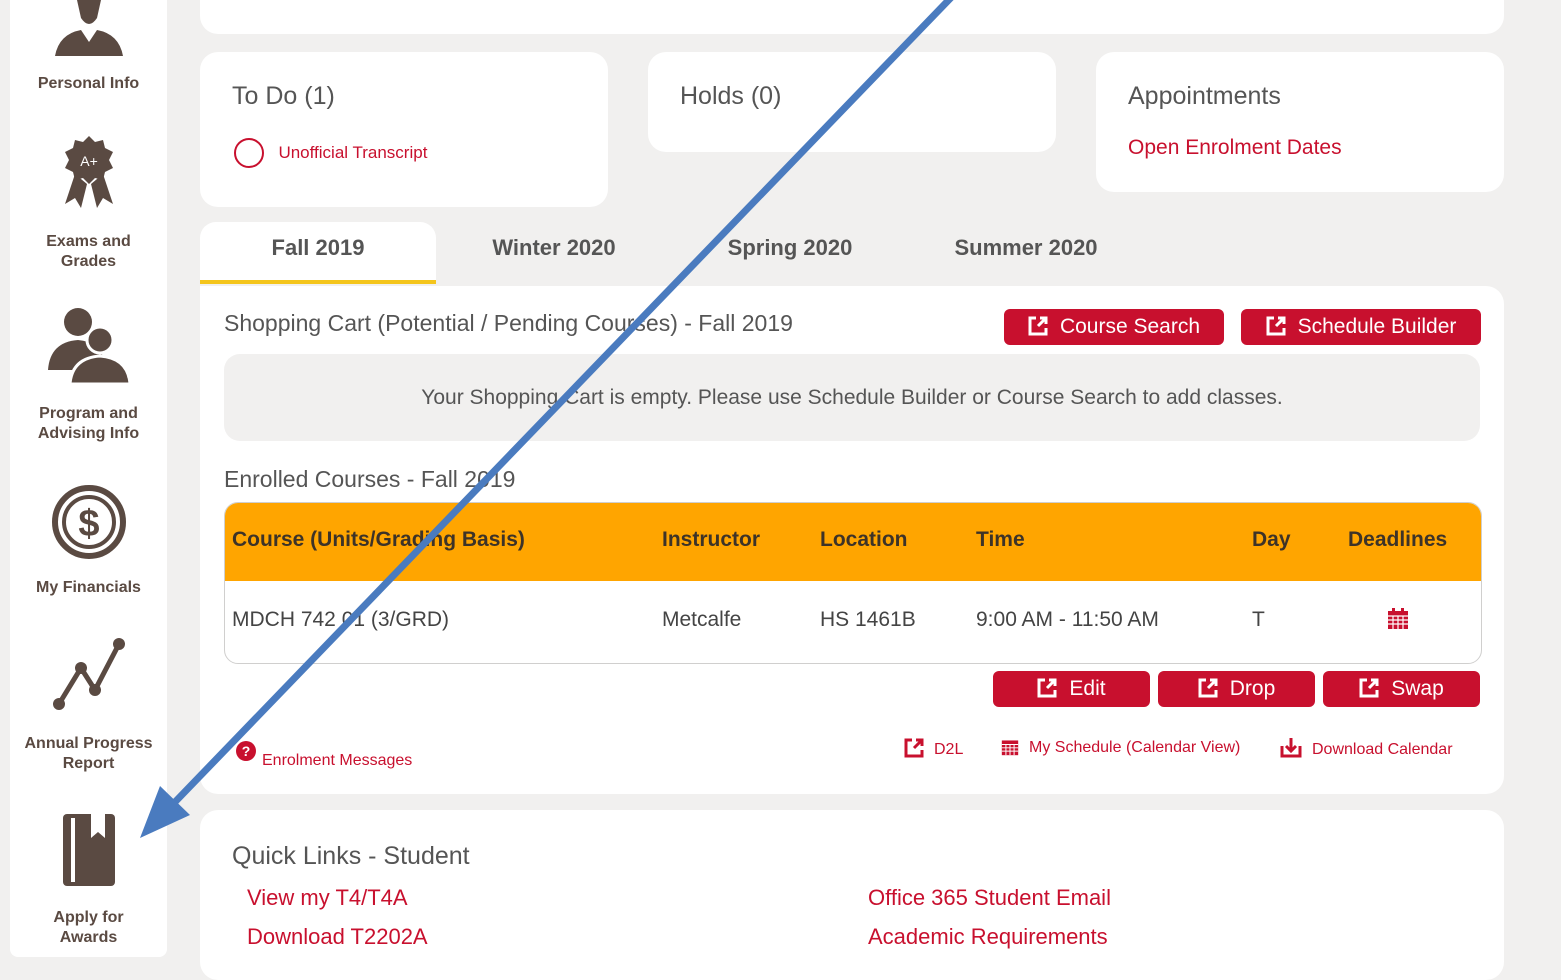 This screenshot has height=980, width=1561. I want to click on todo-item-label: Unofficial Transcript, so click(352, 152).